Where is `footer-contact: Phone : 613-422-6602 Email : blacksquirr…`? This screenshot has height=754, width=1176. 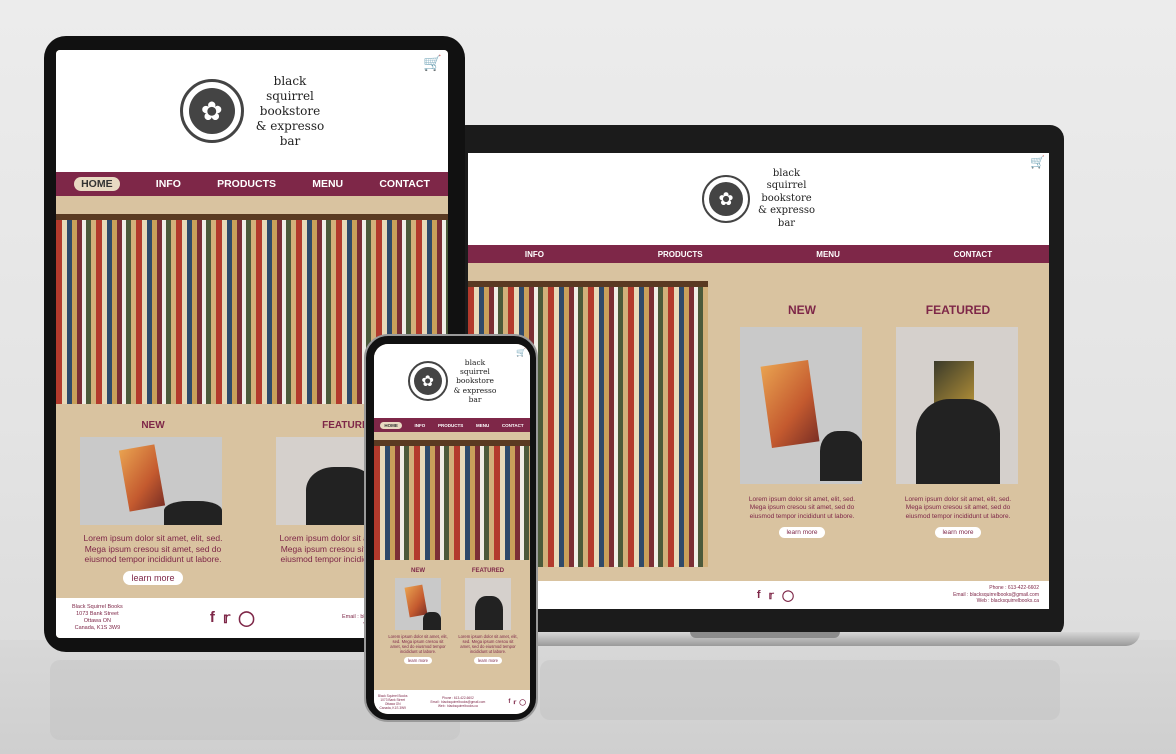
footer-contact: Phone : 613-422-6602 Email : blacksquirr… is located at coordinates (996, 595).